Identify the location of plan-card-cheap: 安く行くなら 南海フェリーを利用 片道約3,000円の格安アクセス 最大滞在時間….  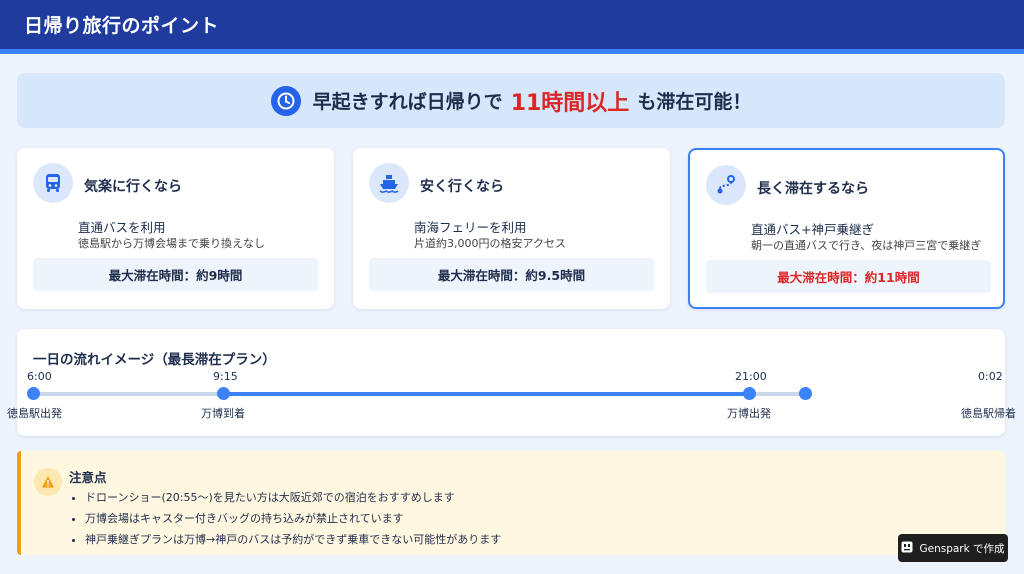
(511, 228).